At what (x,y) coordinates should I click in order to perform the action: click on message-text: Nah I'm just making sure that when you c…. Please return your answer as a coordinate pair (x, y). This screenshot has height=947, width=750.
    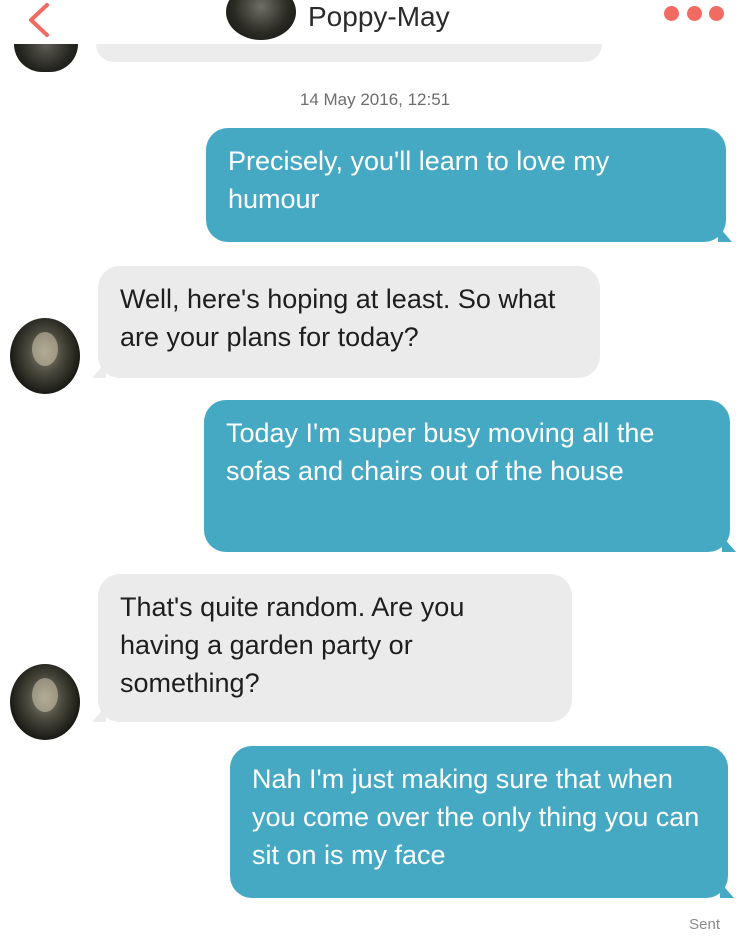
    Looking at the image, I should click on (476, 817).